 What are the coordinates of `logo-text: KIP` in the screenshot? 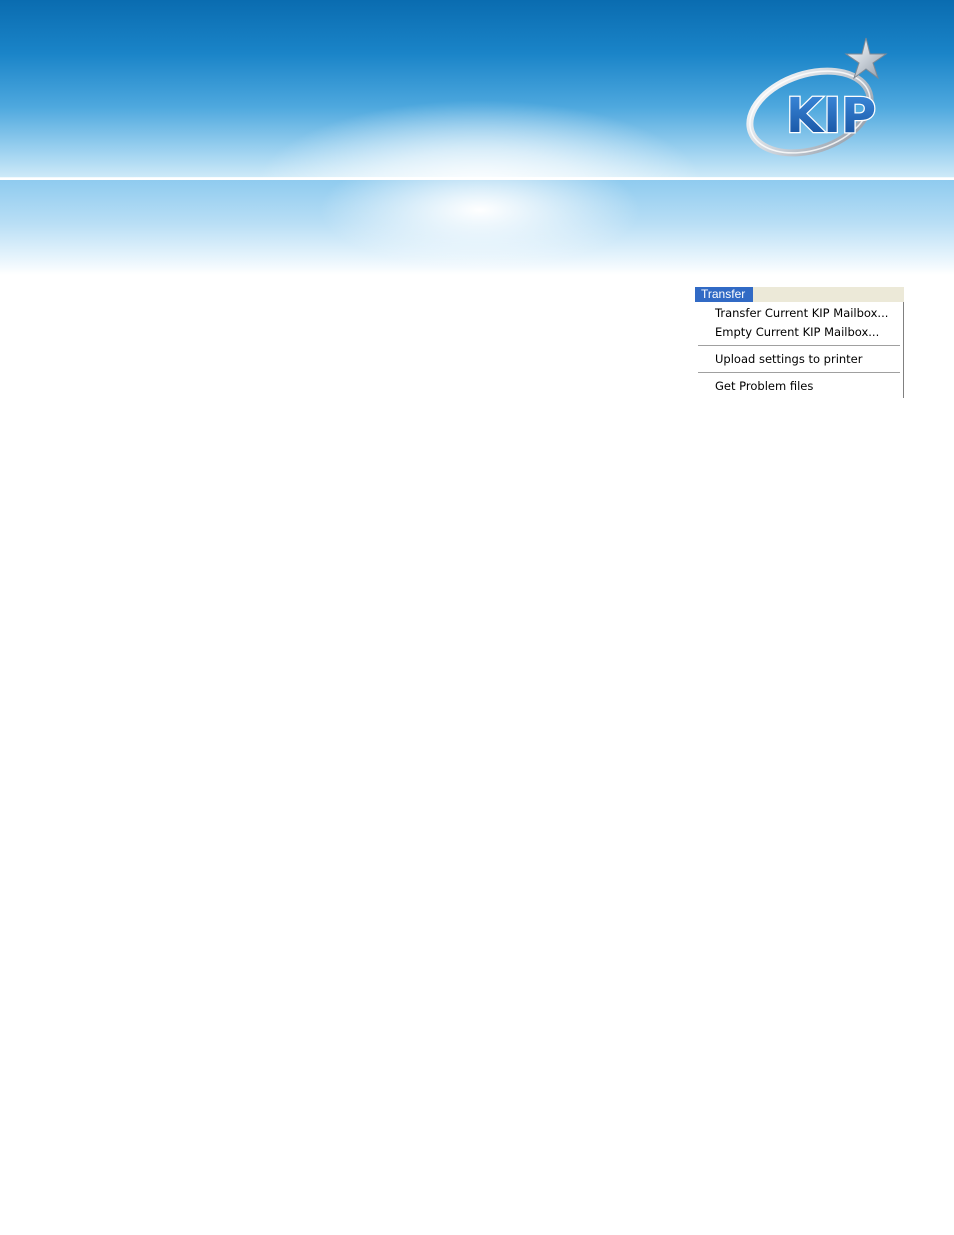 It's located at (831, 116).